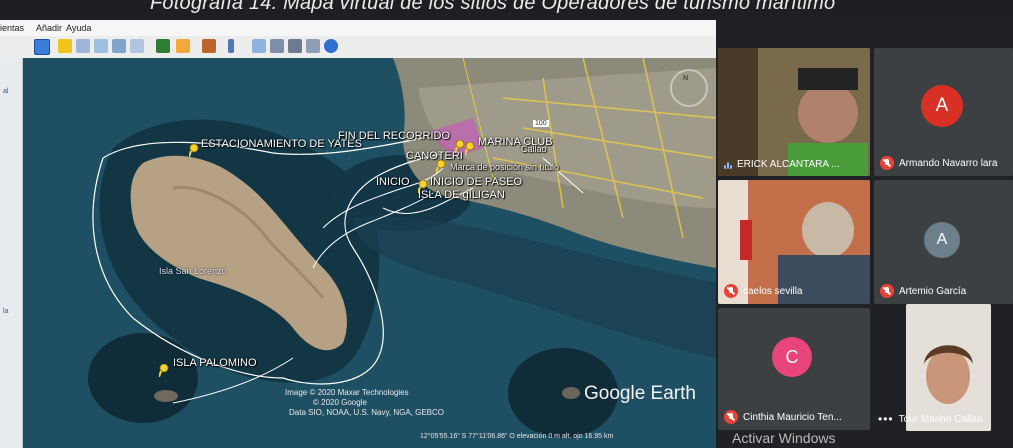 Image resolution: width=1013 pixels, height=448 pixels. Describe the element at coordinates (12, 28) in the screenshot. I see `menu-item-tools: ientas` at that location.